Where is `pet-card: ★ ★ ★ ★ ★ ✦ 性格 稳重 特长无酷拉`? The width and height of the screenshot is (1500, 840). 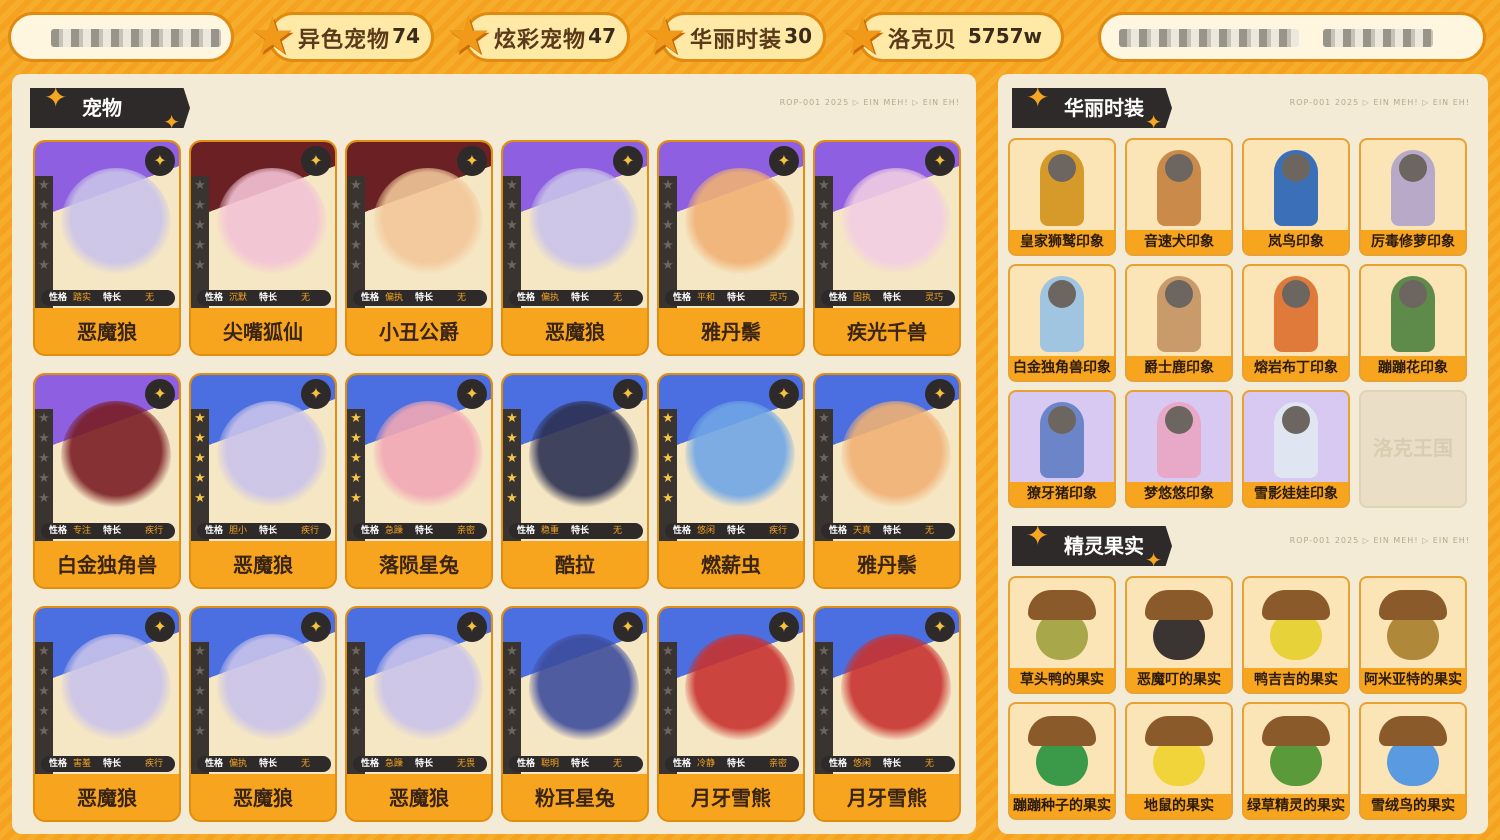 pet-card: ★ ★ ★ ★ ★ ✦ 性格 稳重 特长无酷拉 is located at coordinates (575, 481).